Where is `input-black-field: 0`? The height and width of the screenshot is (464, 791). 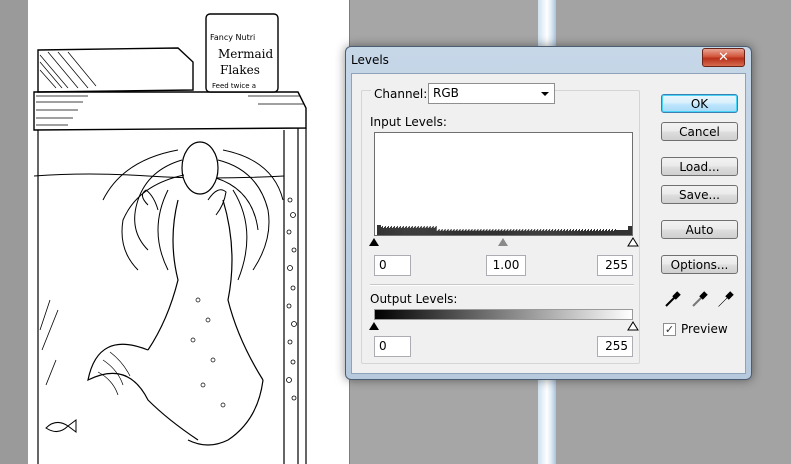 input-black-field: 0 is located at coordinates (392, 265).